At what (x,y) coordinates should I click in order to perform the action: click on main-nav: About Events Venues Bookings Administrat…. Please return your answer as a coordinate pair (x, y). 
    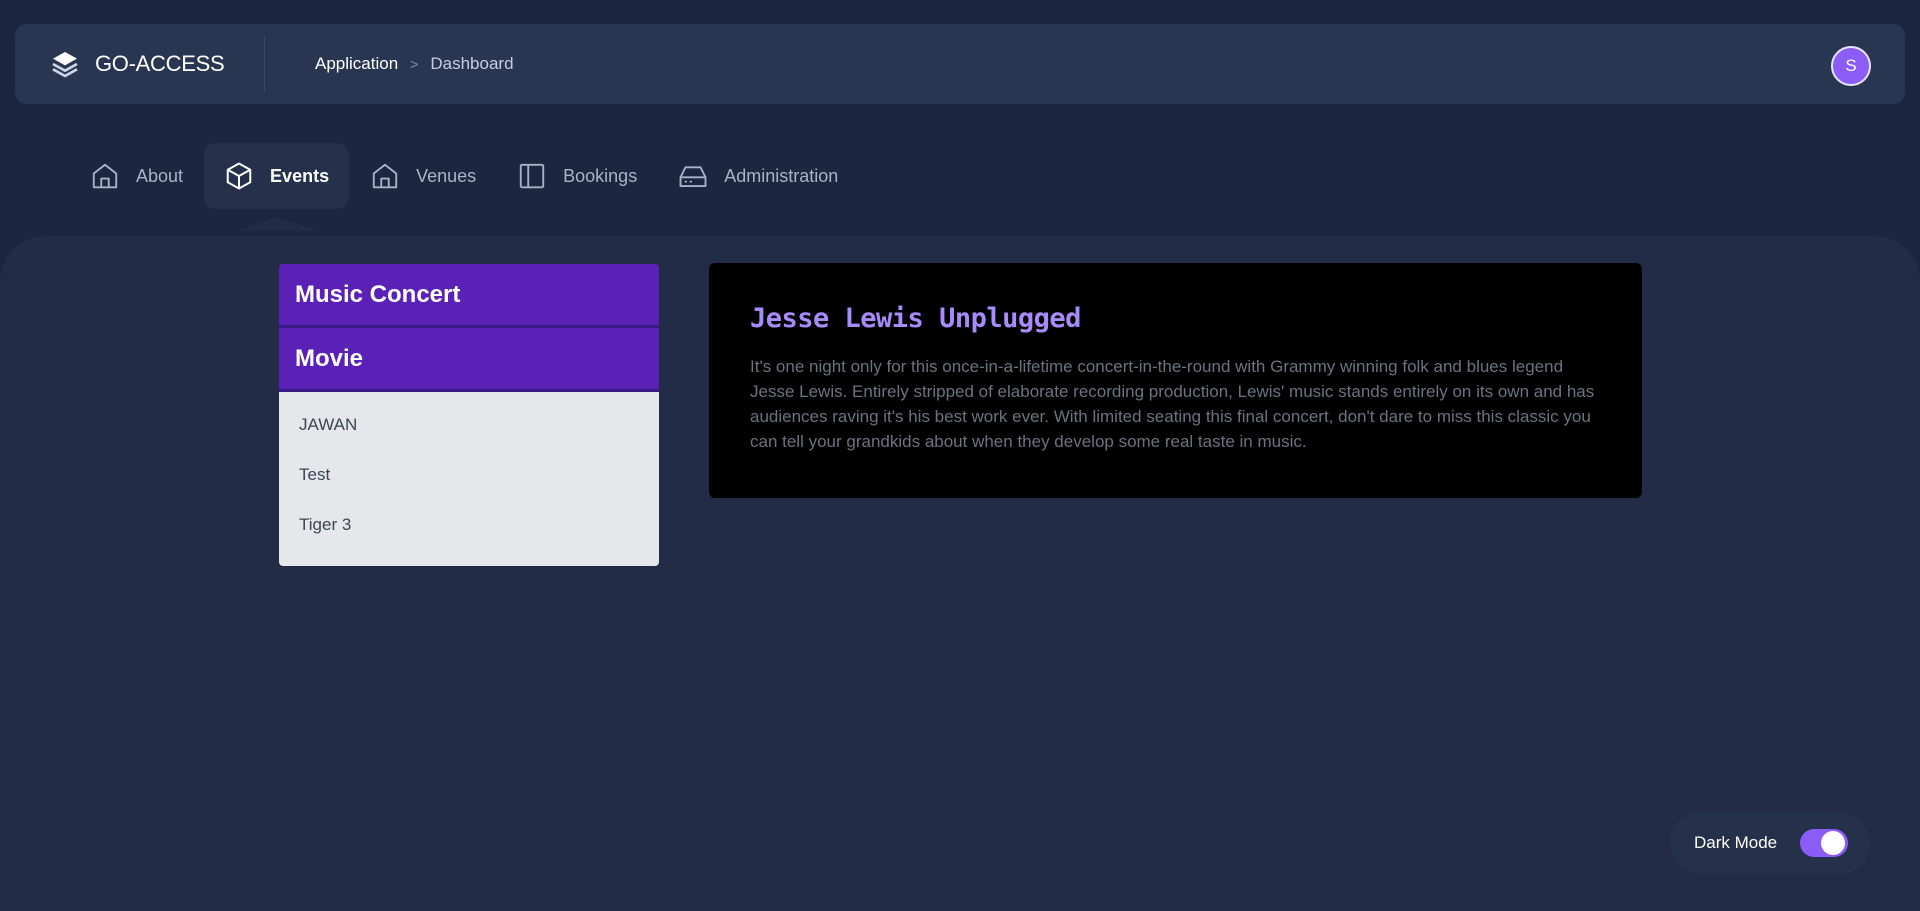
    Looking at the image, I should click on (464, 176).